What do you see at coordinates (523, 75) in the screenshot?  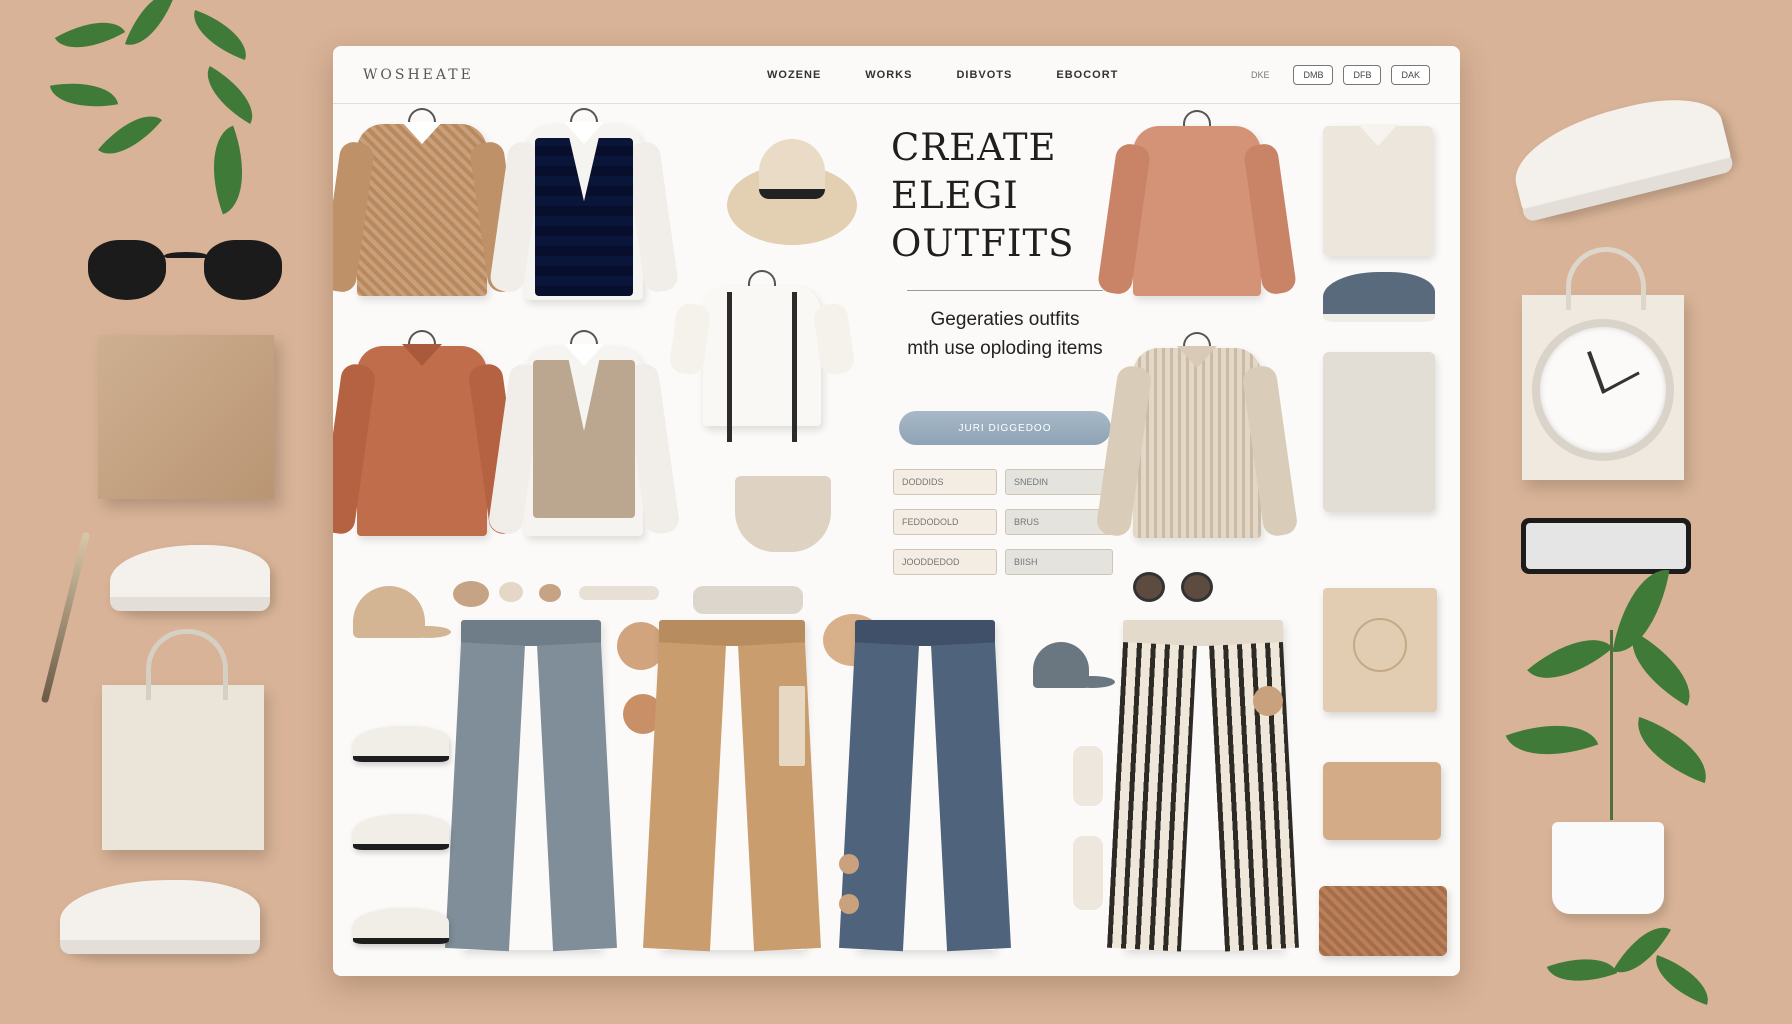 I see `site-logo: WOSHEATE` at bounding box center [523, 75].